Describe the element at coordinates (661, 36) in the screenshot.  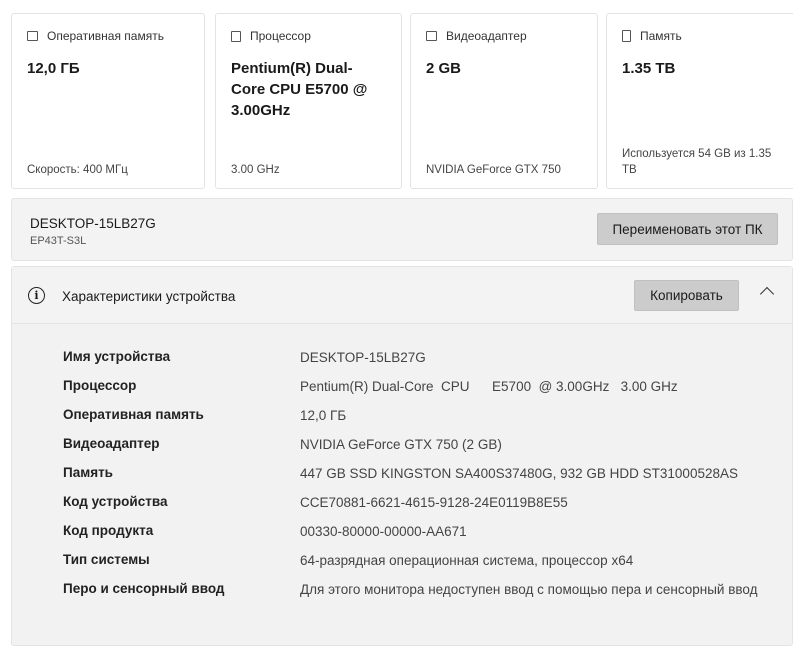
I see `card-label: Память` at that location.